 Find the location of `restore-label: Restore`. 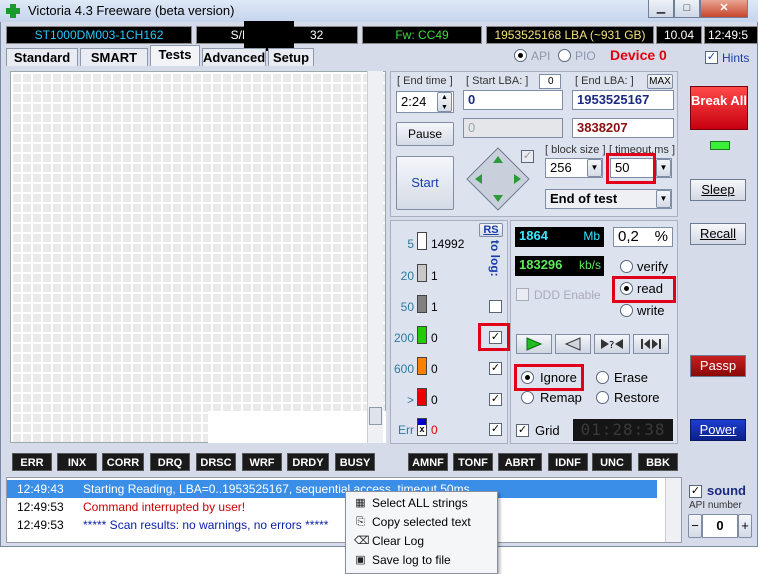

restore-label: Restore is located at coordinates (637, 397).